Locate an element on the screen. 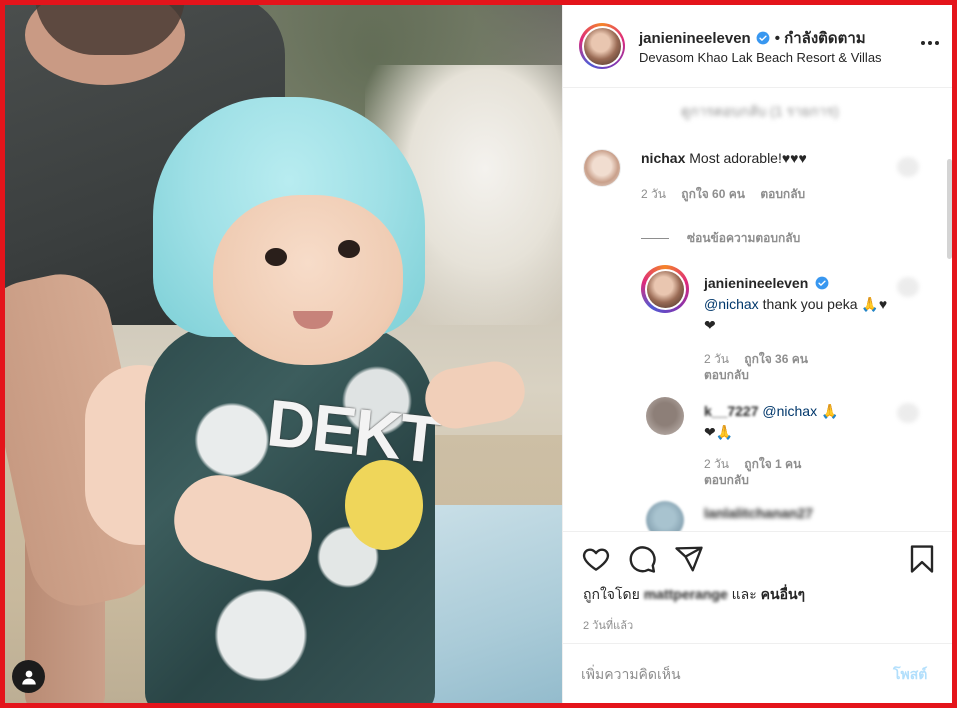 The width and height of the screenshot is (957, 708). bookmark-icon is located at coordinates (922, 559).